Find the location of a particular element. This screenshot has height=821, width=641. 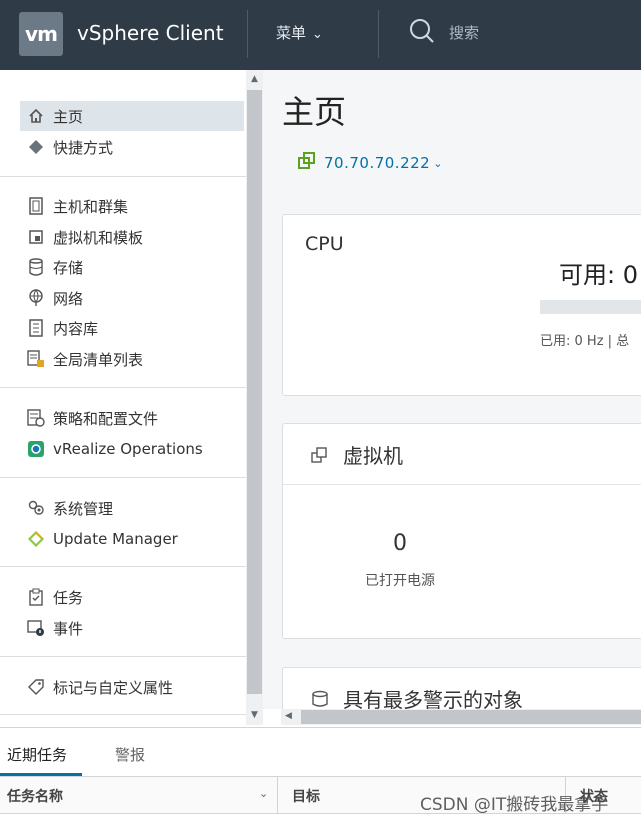

top-nav-bar: vm vSphere Client 菜单 ⌄ 搜索 is located at coordinates (320, 35).